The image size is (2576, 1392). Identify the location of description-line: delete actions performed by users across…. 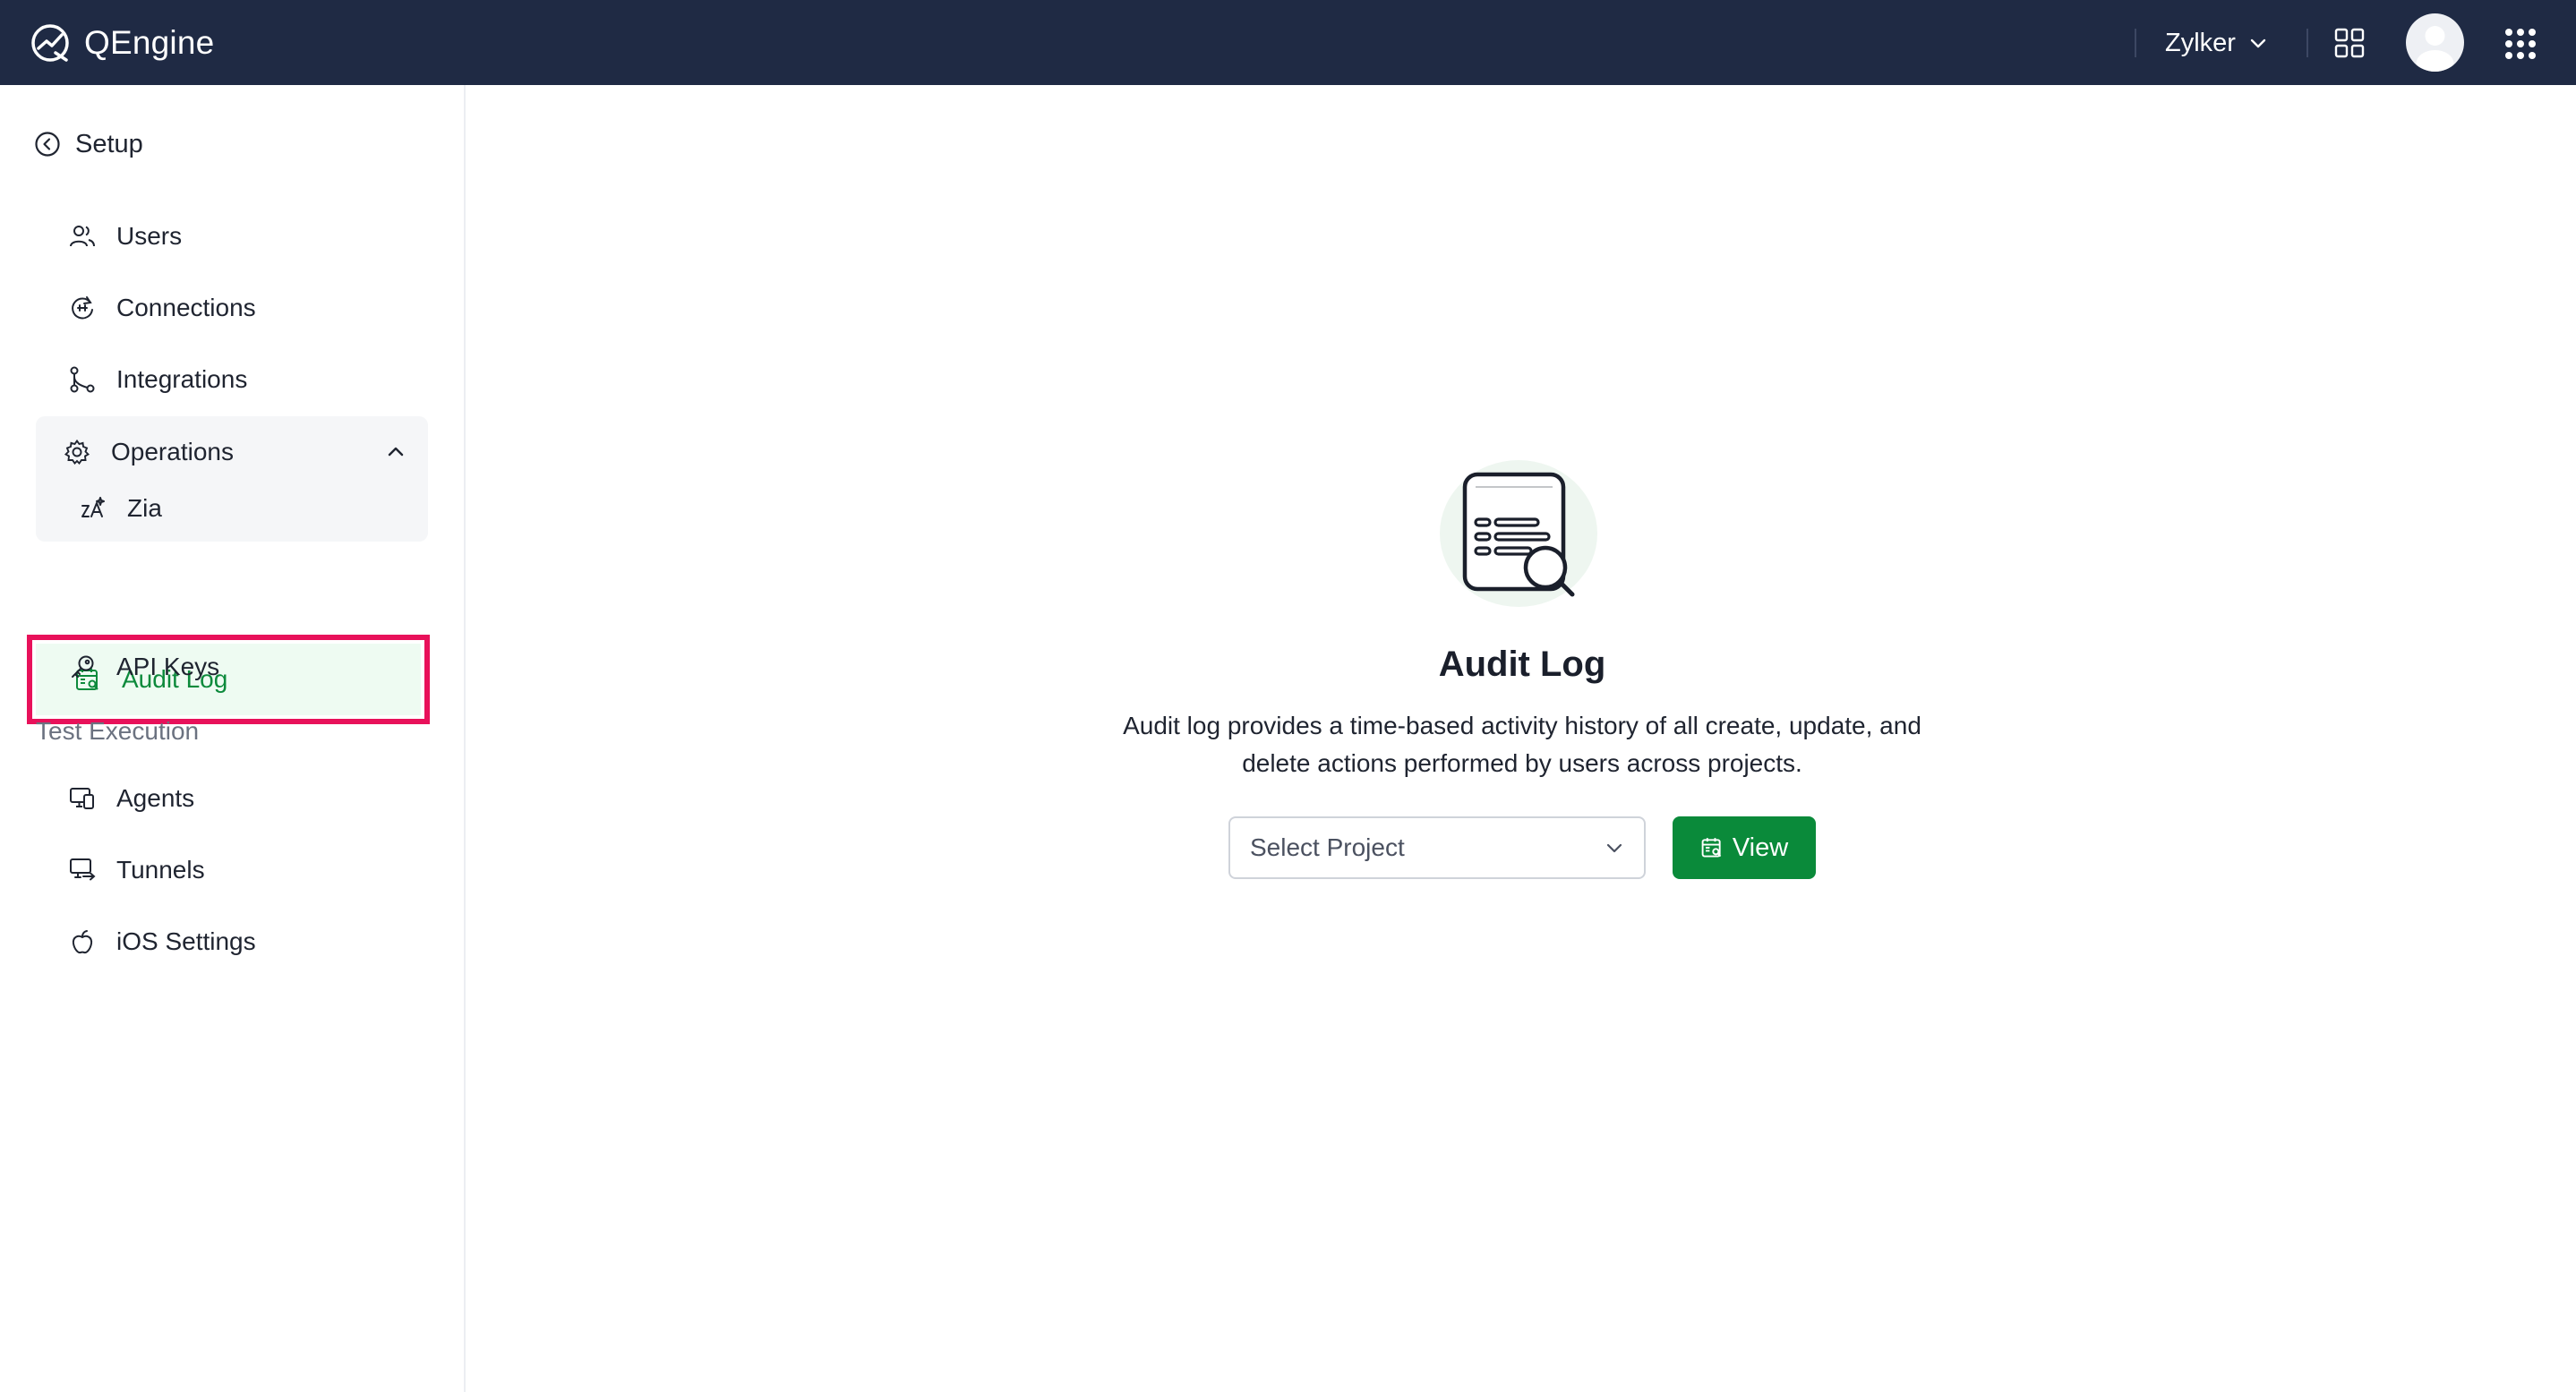
(1522, 763).